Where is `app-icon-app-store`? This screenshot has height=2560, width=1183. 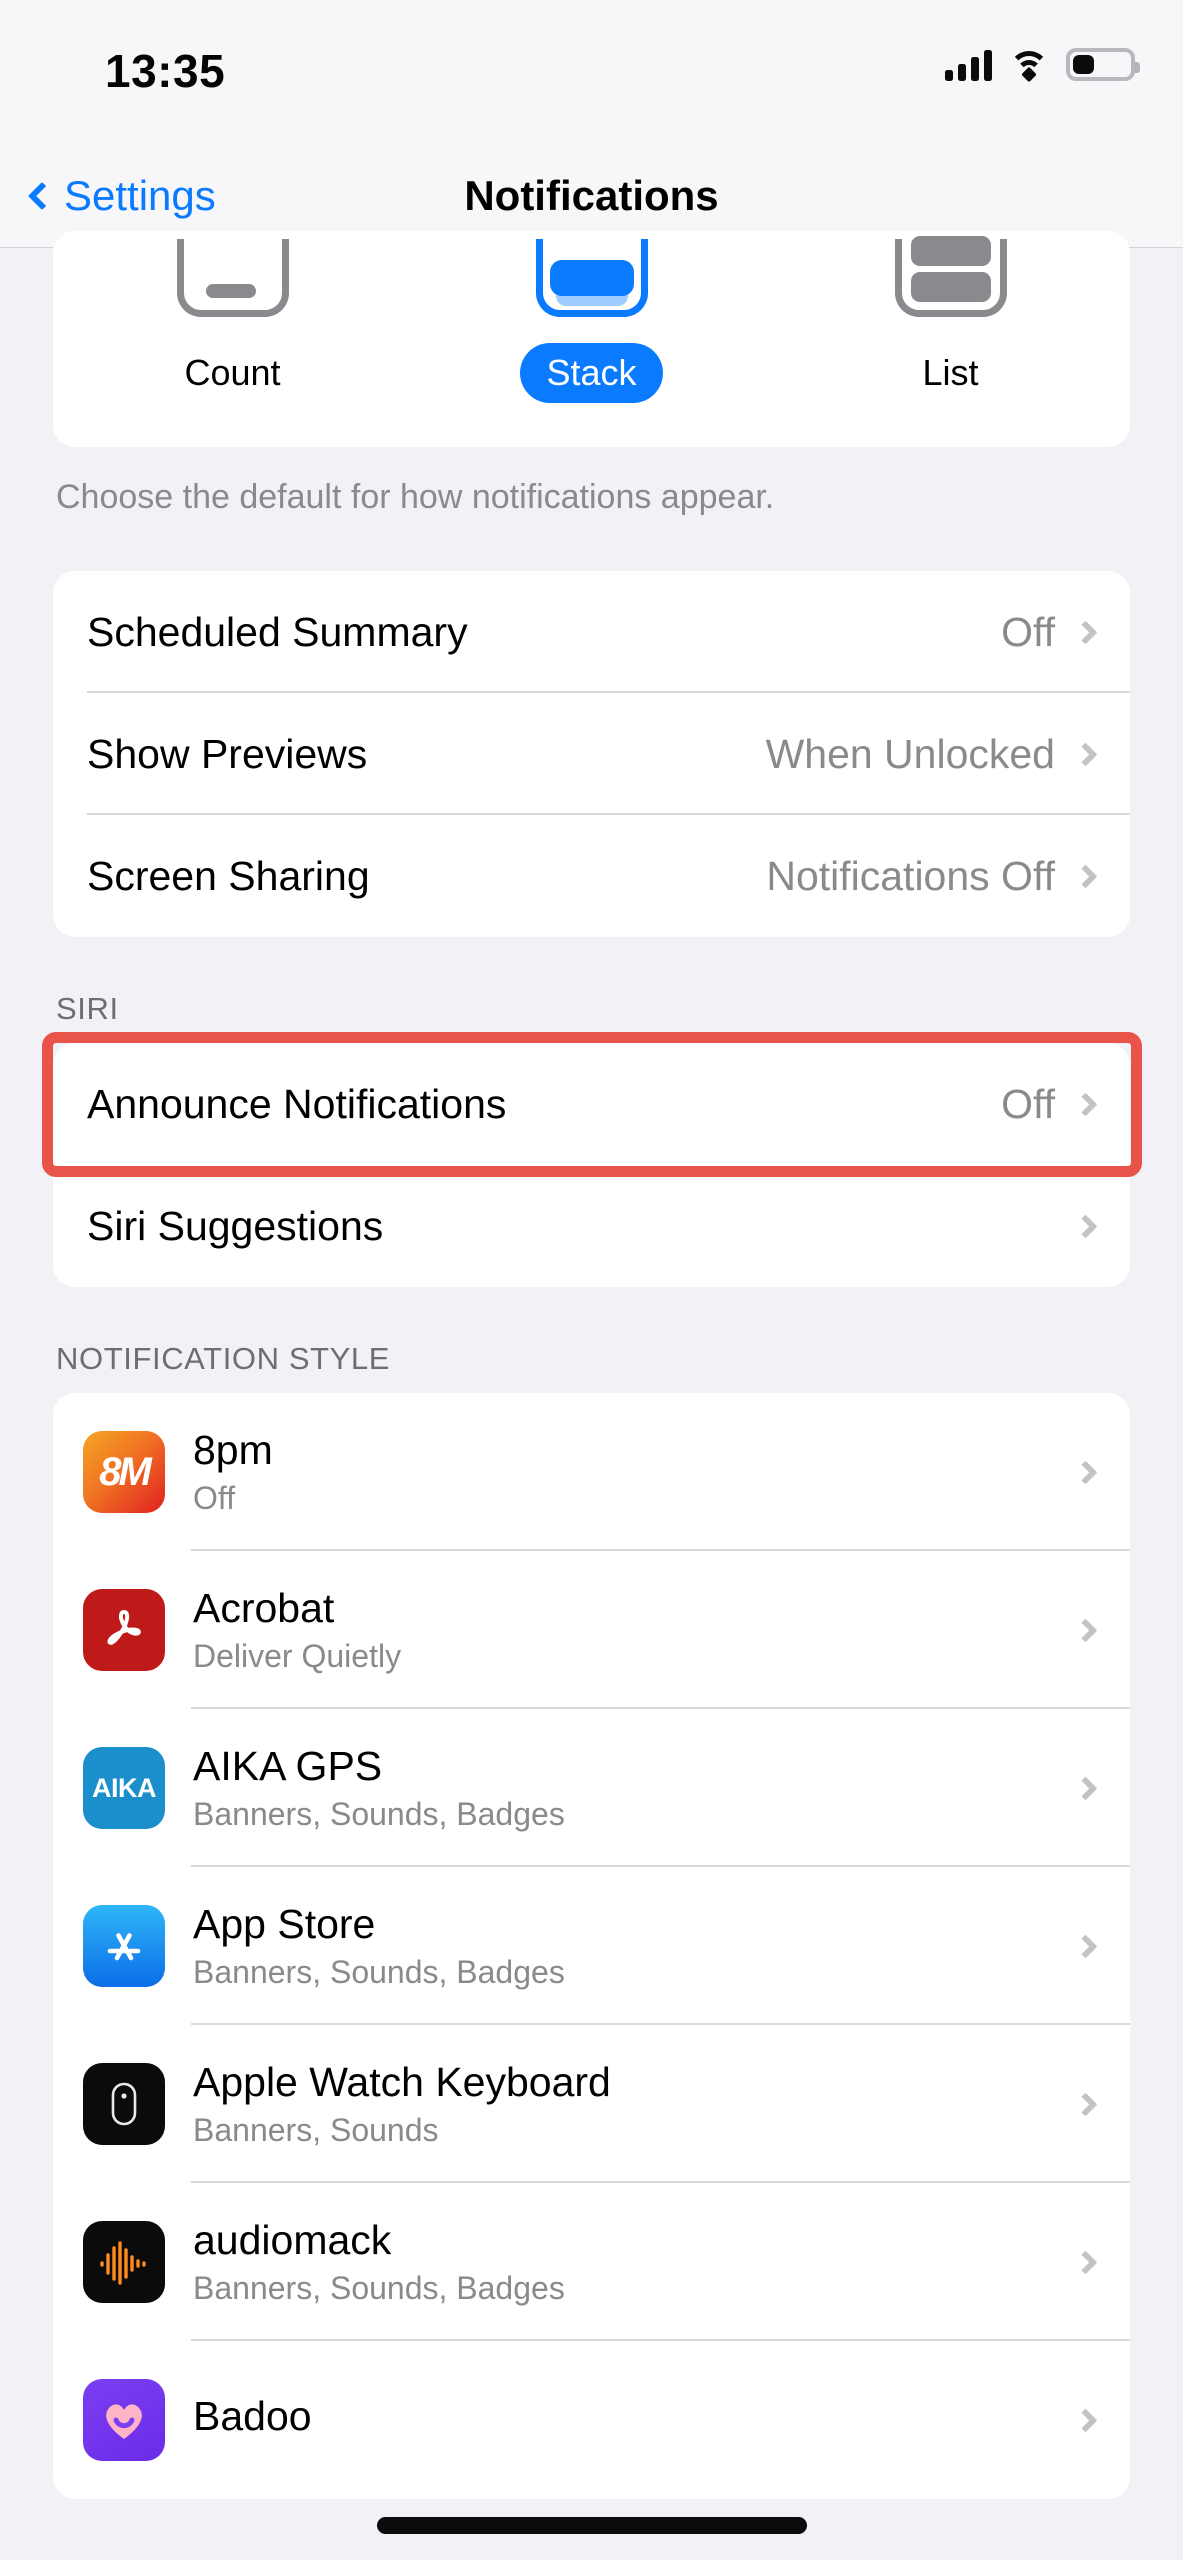
app-icon-app-store is located at coordinates (124, 1946).